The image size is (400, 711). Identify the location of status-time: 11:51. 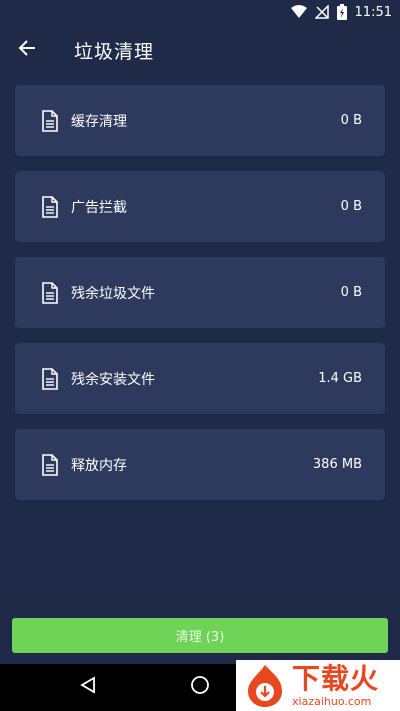
(373, 12).